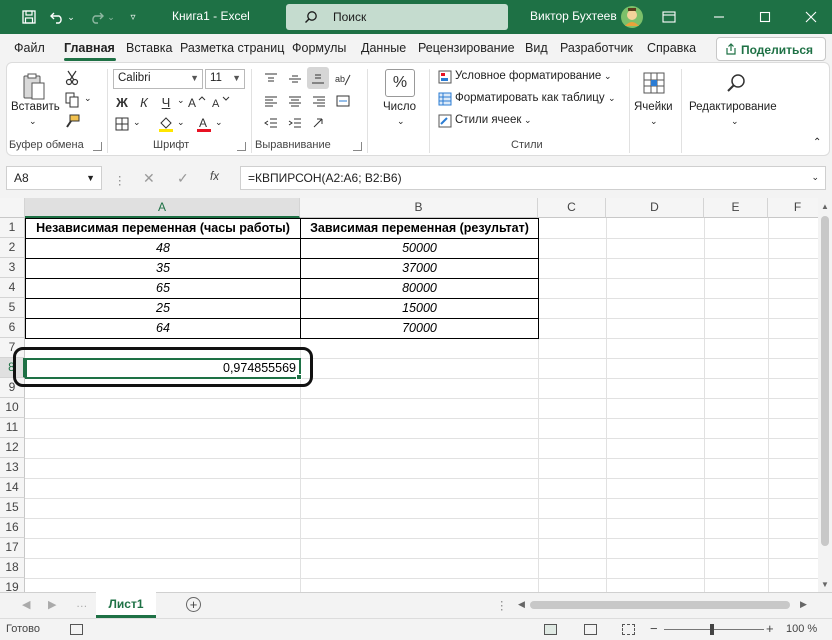  What do you see at coordinates (12, 308) in the screenshot?
I see `row-header: 5` at bounding box center [12, 308].